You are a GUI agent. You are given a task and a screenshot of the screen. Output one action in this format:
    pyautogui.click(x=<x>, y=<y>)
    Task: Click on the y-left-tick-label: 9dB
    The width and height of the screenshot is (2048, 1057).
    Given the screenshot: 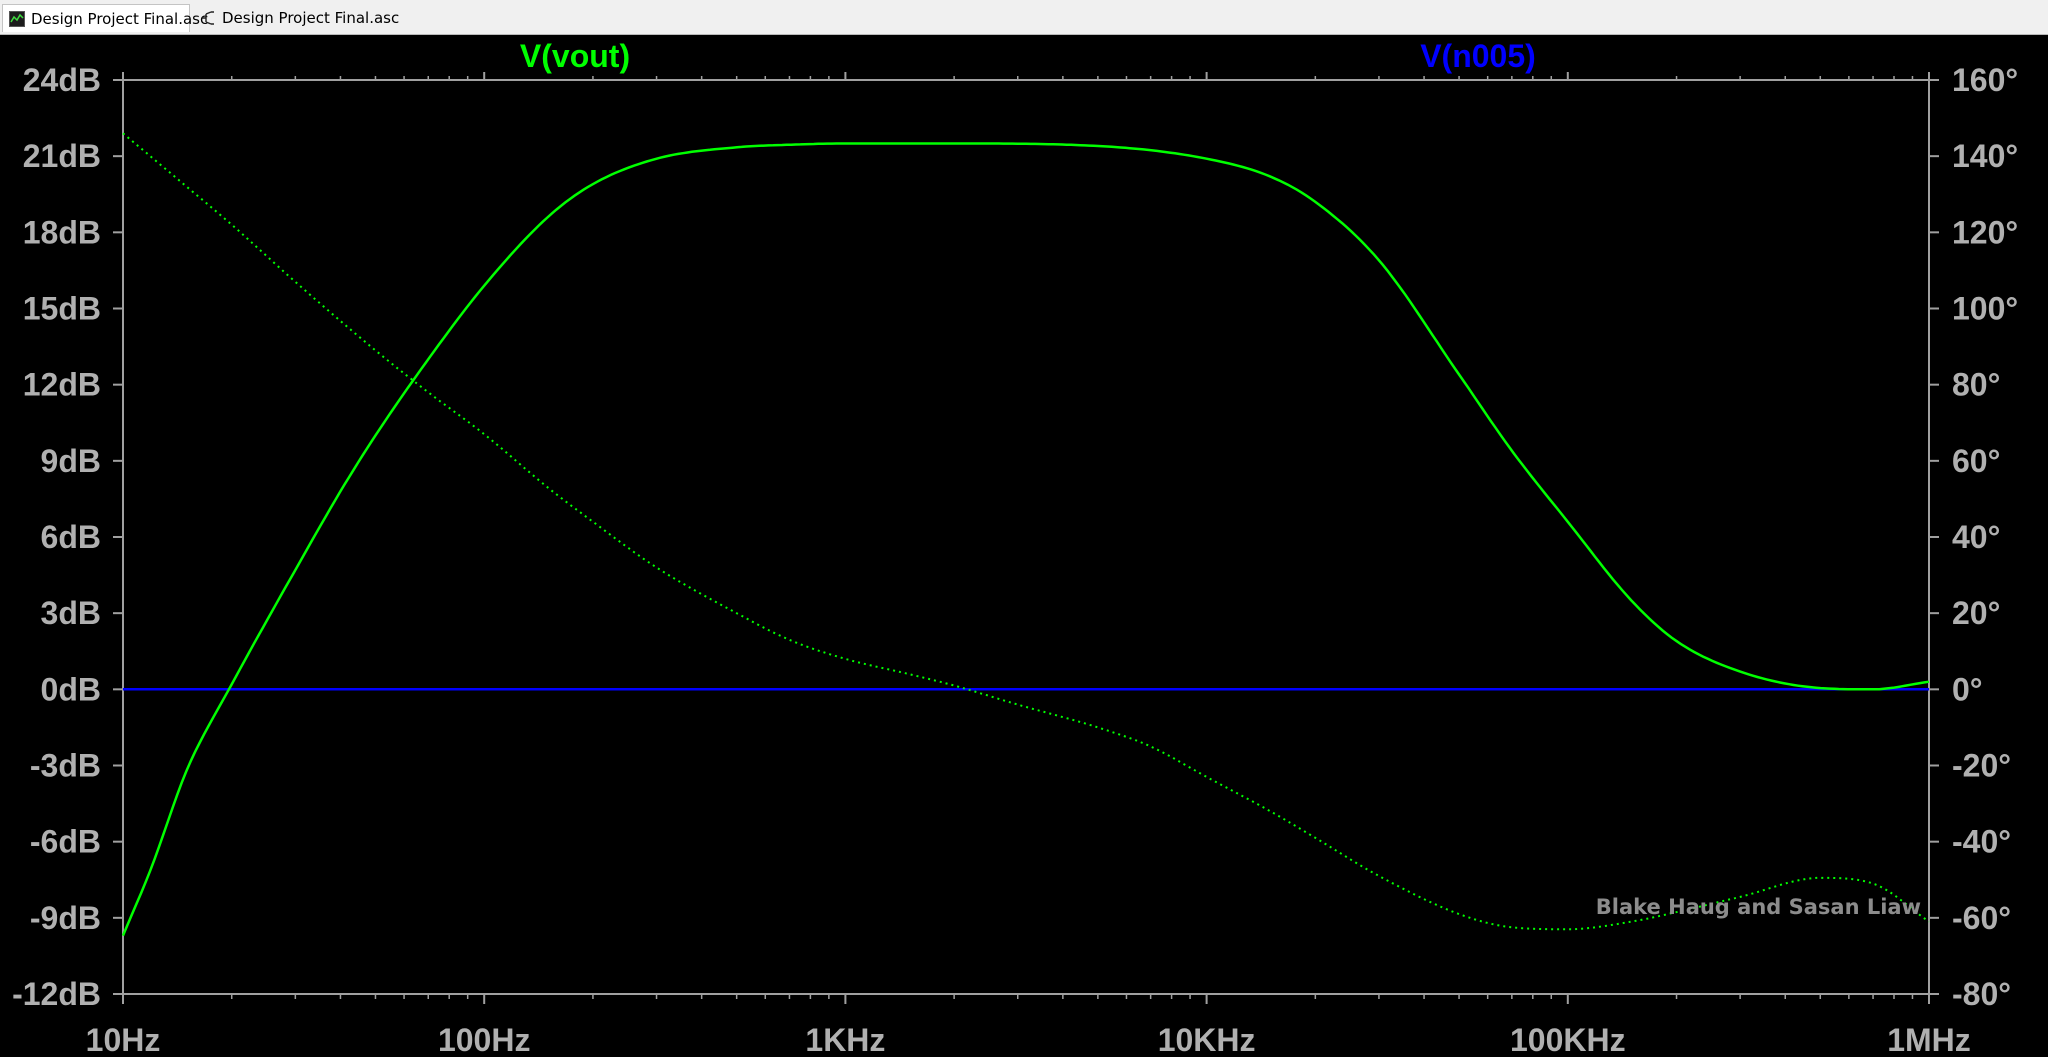 What is the action you would take?
    pyautogui.click(x=71, y=461)
    